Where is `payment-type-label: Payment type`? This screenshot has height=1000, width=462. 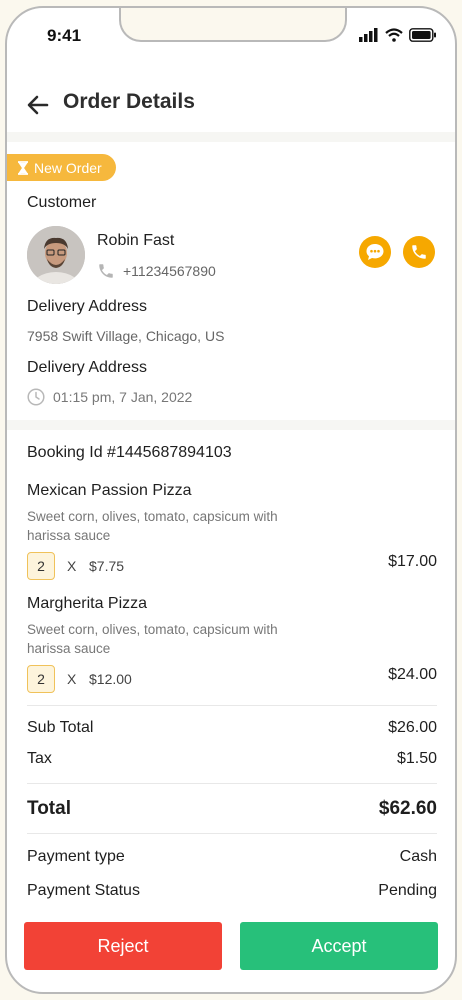
payment-type-label: Payment type is located at coordinates (76, 856).